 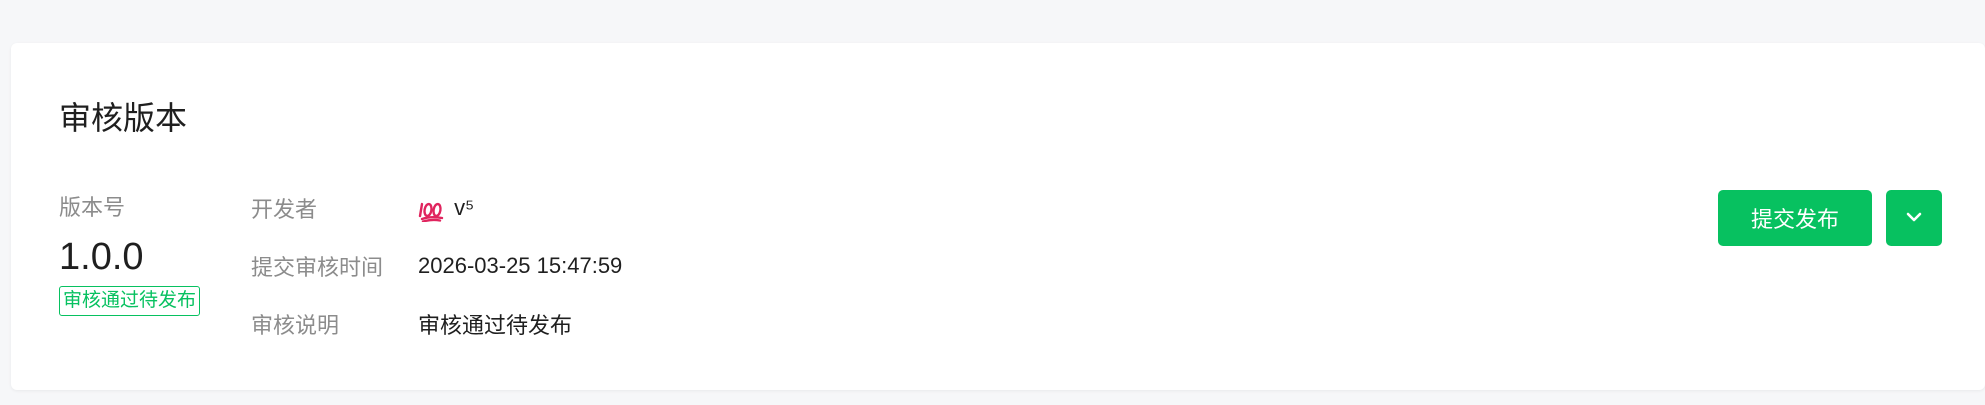 I want to click on review-note-value: 审核通过待发布, so click(x=495, y=325).